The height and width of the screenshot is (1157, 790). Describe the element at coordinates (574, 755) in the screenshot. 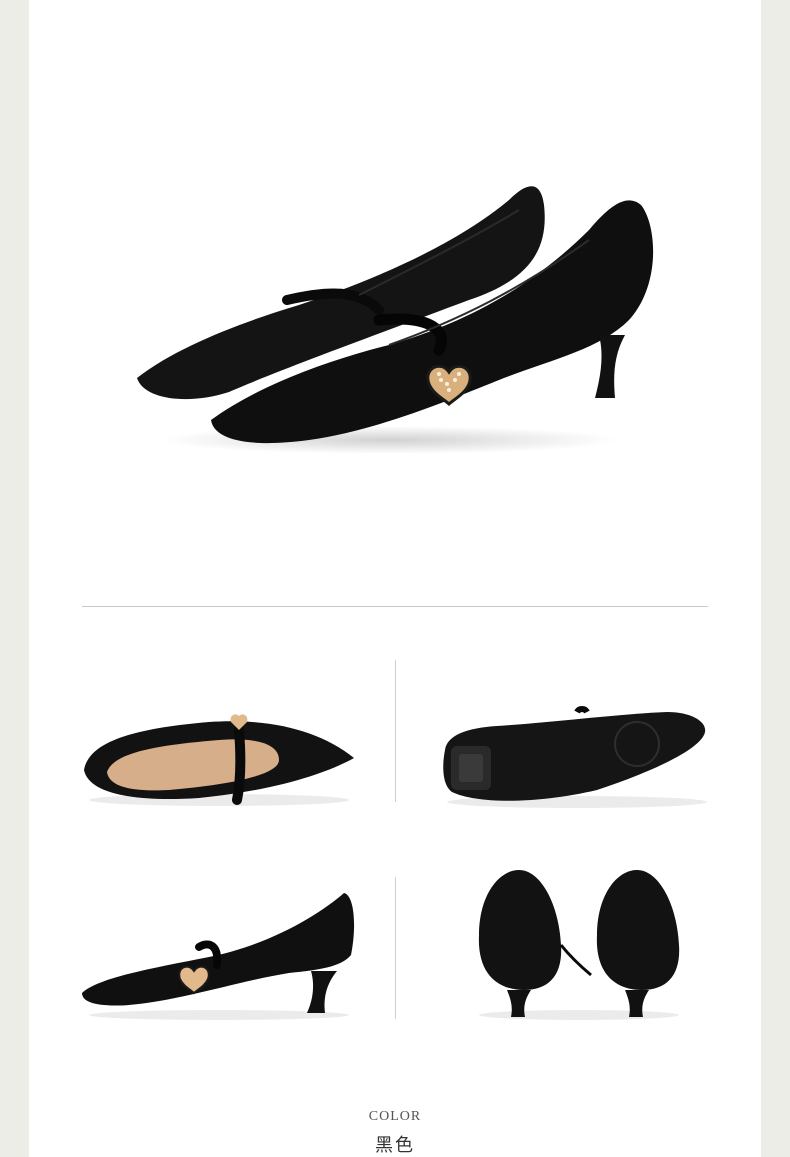

I see `sole-view-image` at that location.